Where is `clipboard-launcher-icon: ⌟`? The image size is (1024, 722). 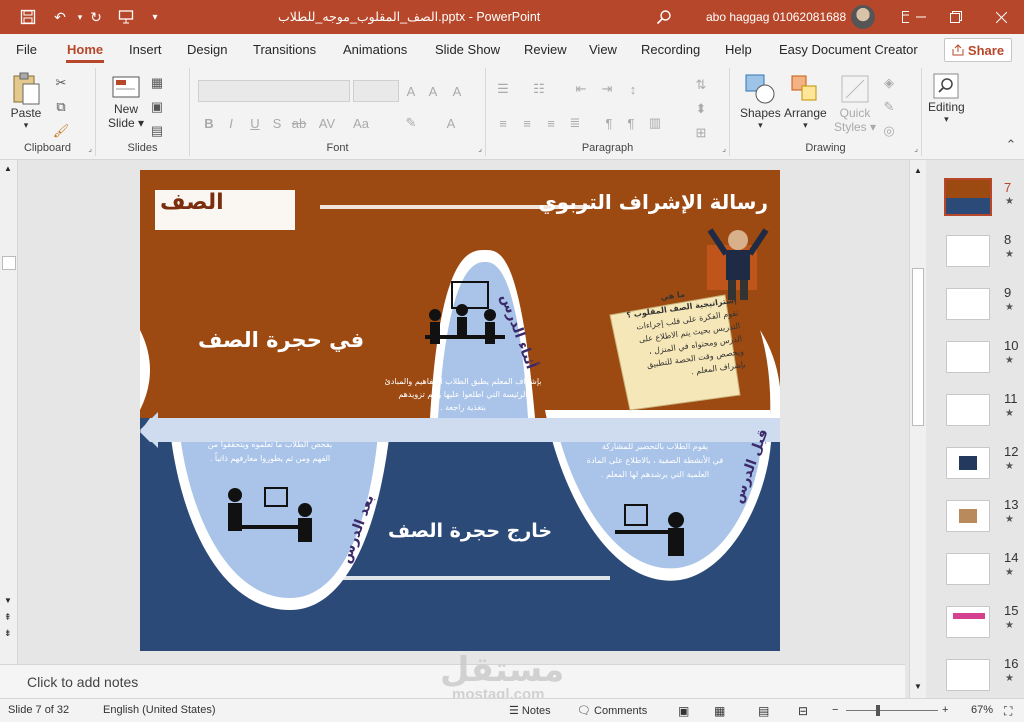 clipboard-launcher-icon: ⌟ is located at coordinates (90, 148).